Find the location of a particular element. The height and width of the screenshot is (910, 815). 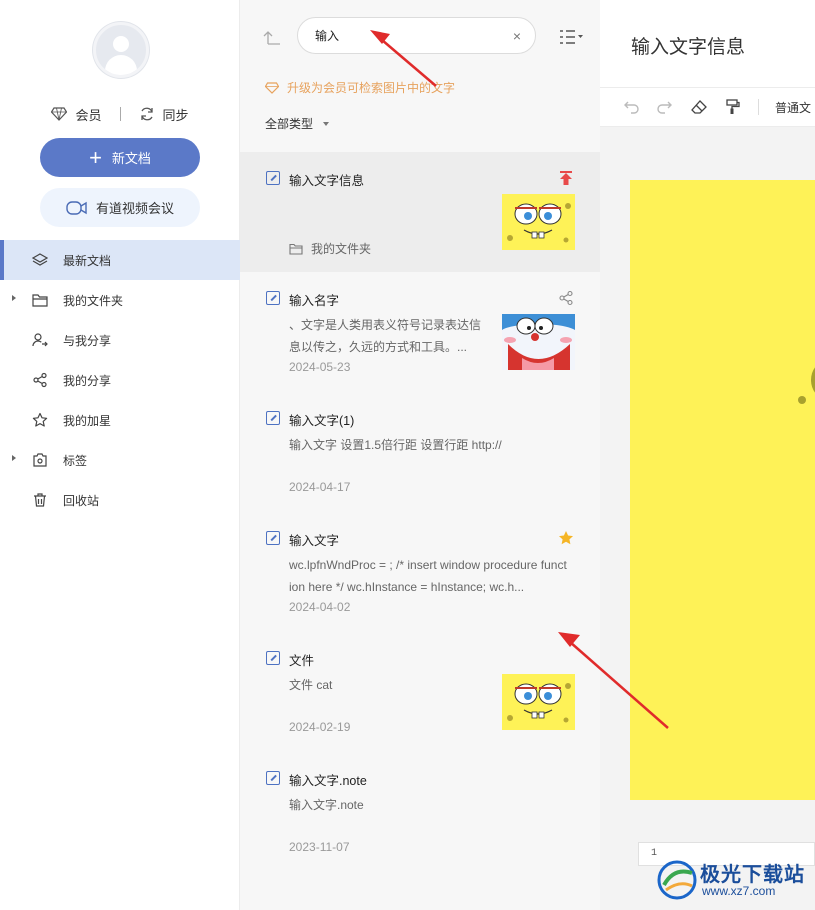

doc-title: 输入名字 is located at coordinates (314, 301).